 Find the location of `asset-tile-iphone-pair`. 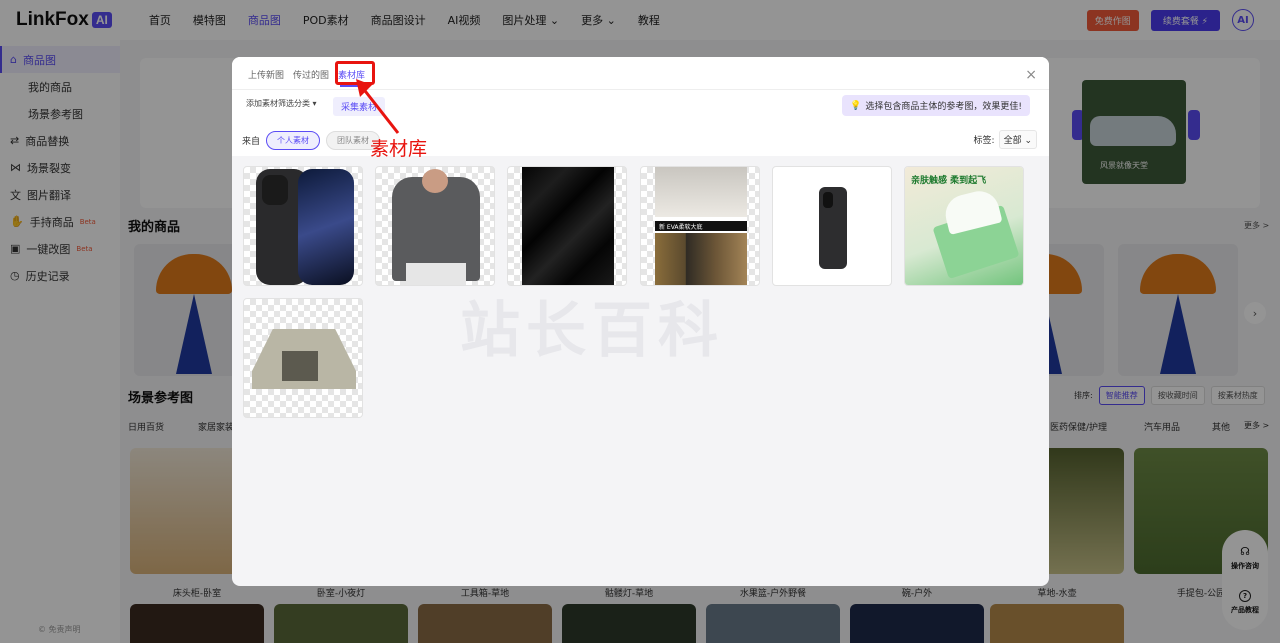

asset-tile-iphone-pair is located at coordinates (303, 226).